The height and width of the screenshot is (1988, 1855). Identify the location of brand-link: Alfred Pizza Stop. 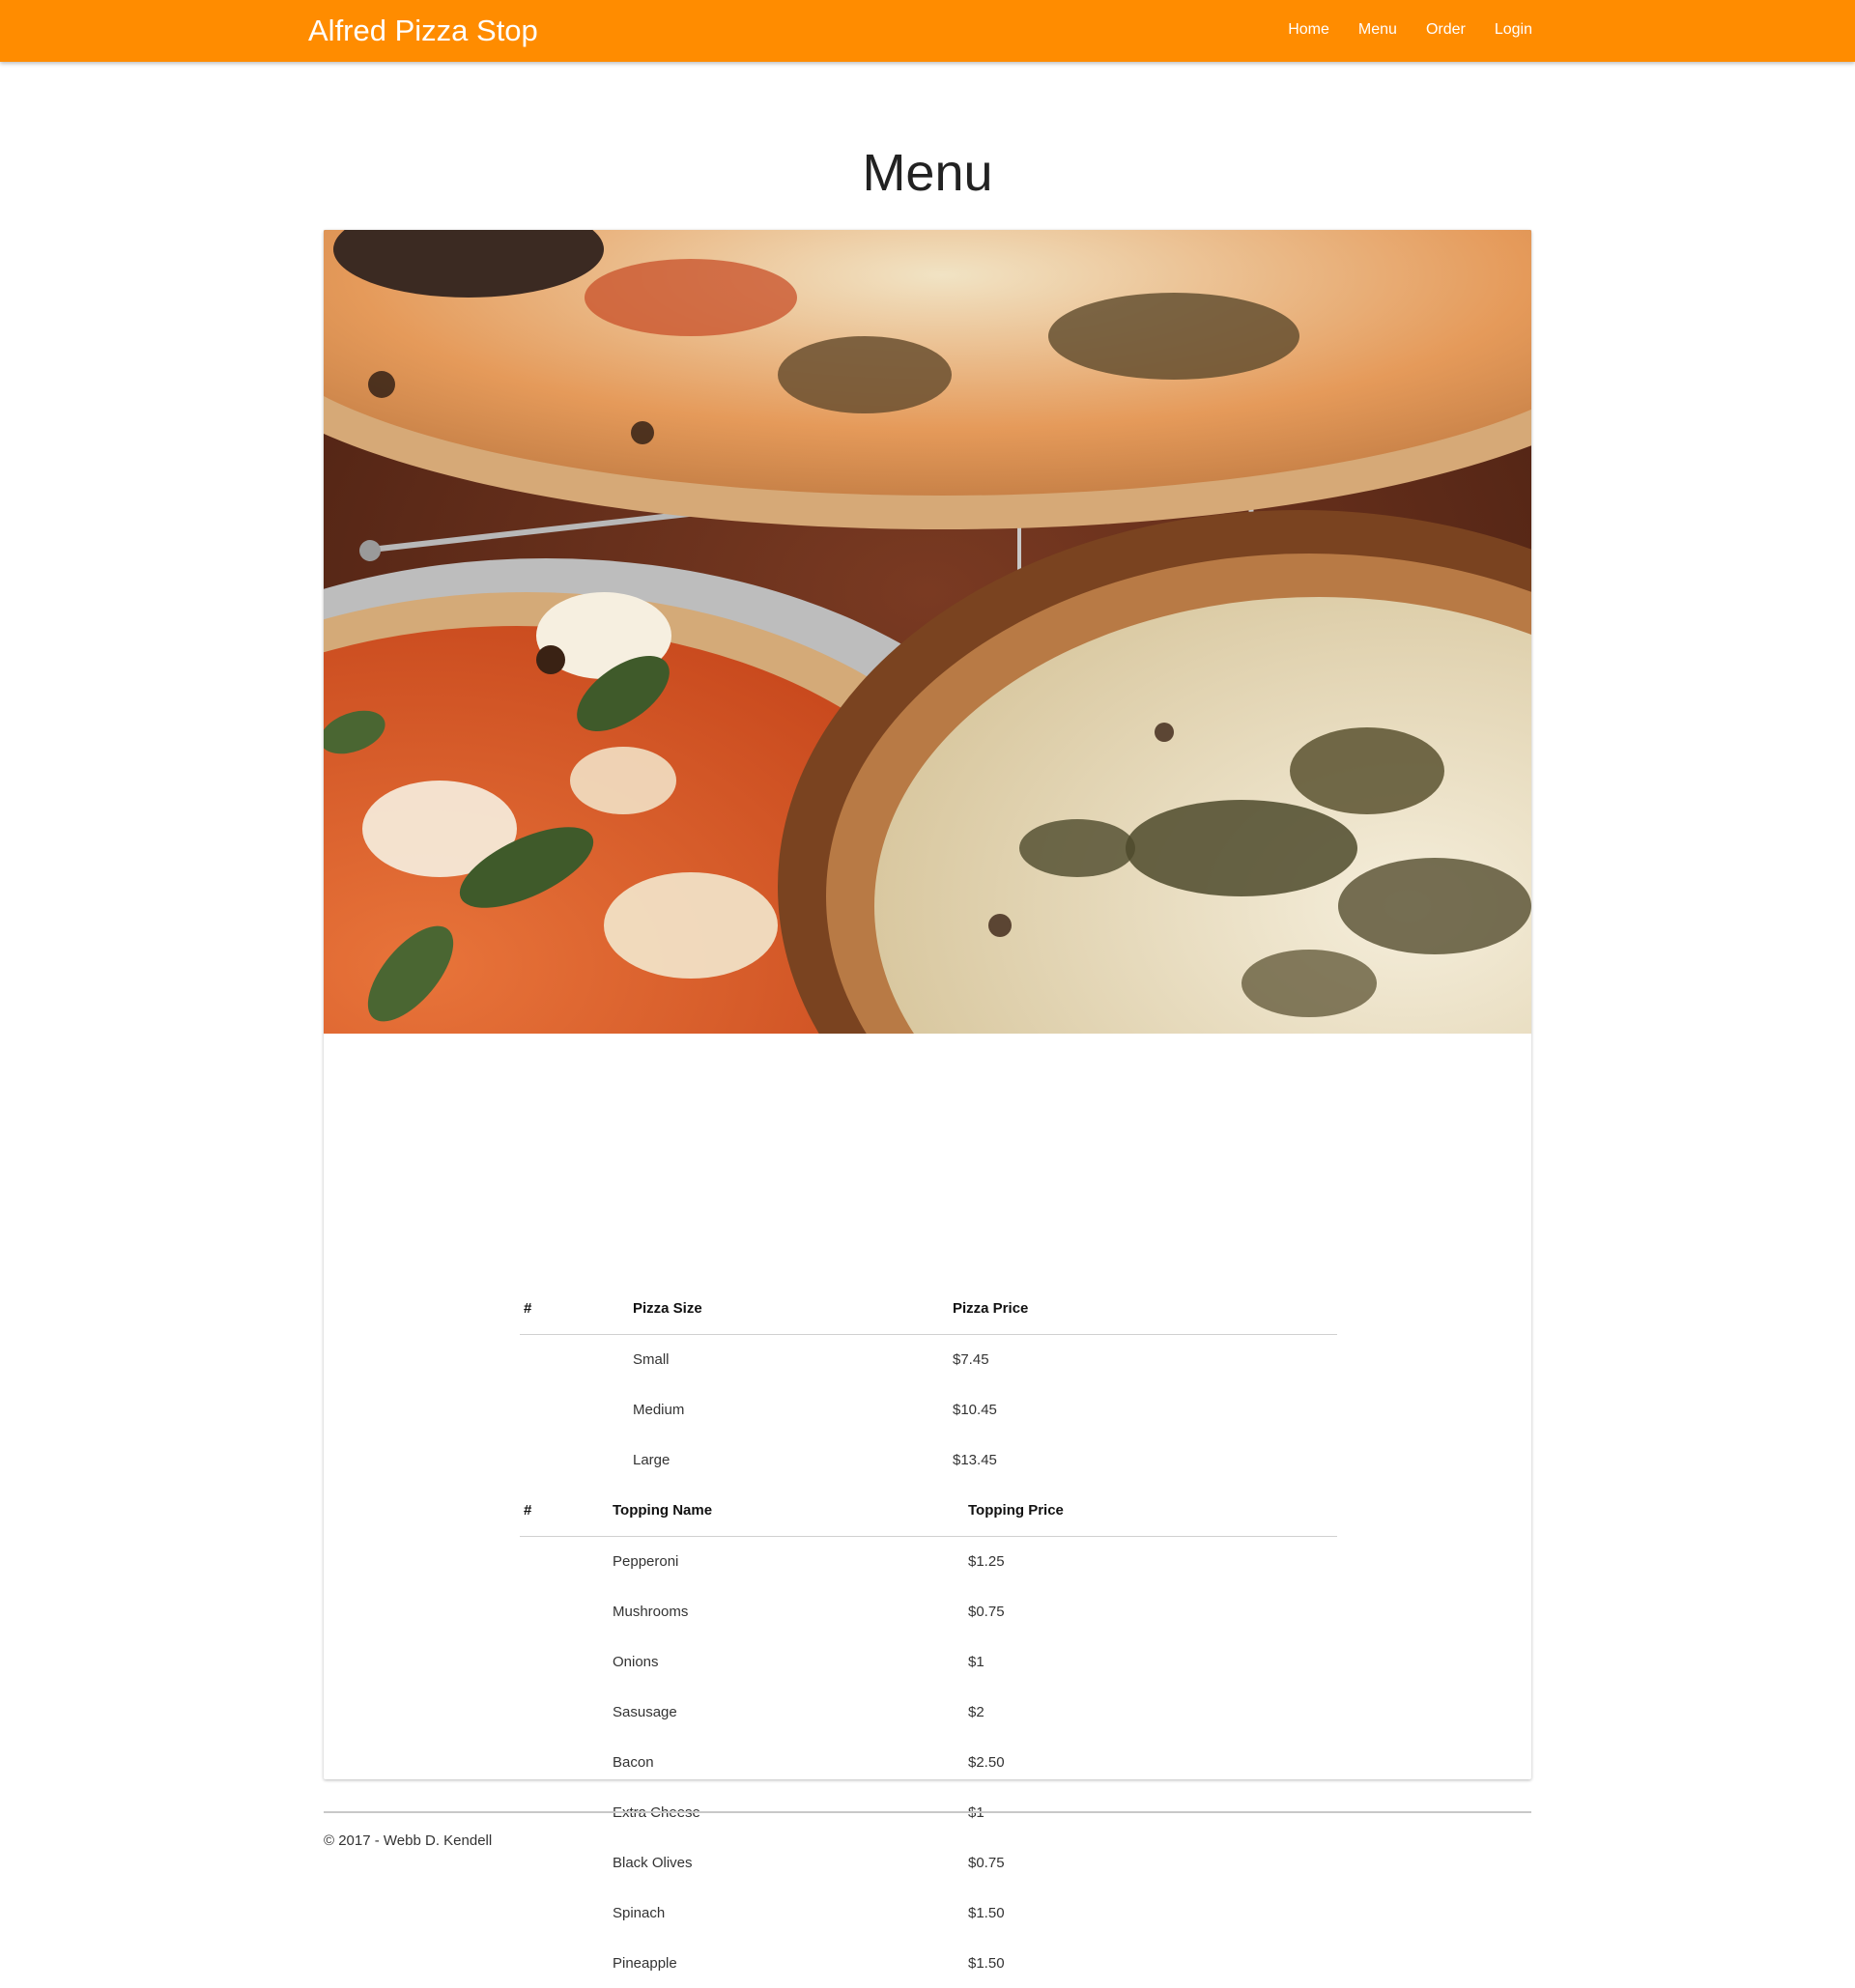
(423, 31).